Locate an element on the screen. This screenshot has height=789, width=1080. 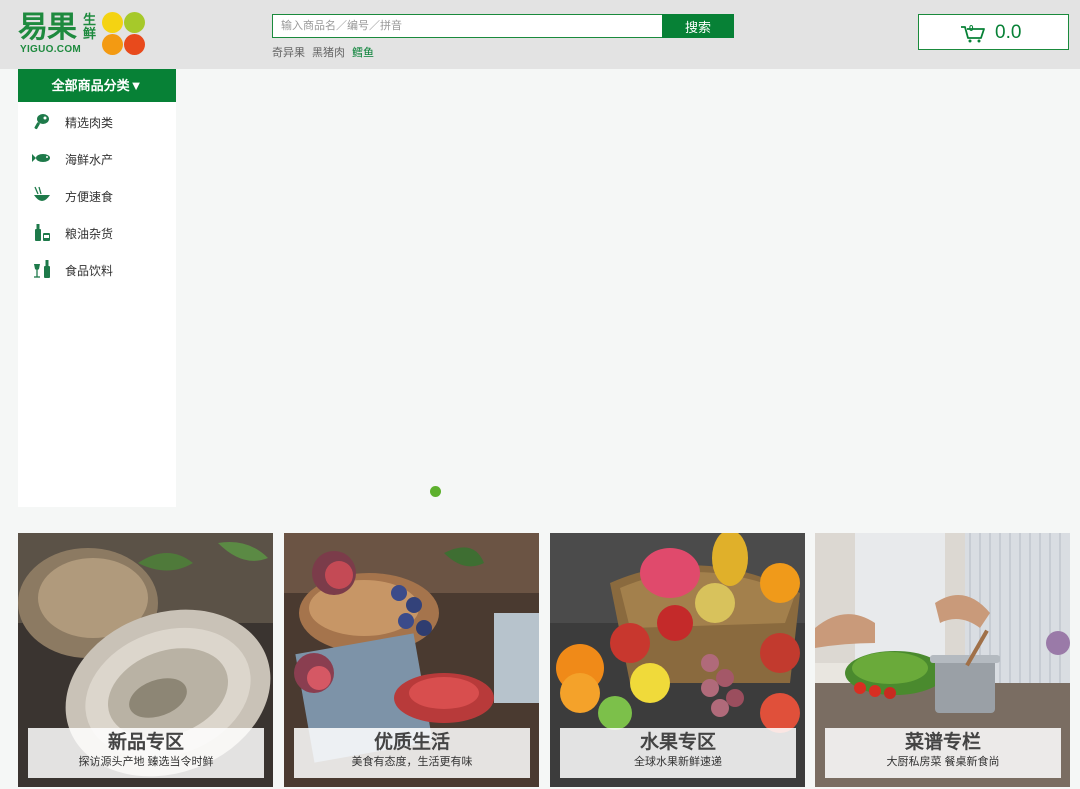
search-input is located at coordinates (467, 26).